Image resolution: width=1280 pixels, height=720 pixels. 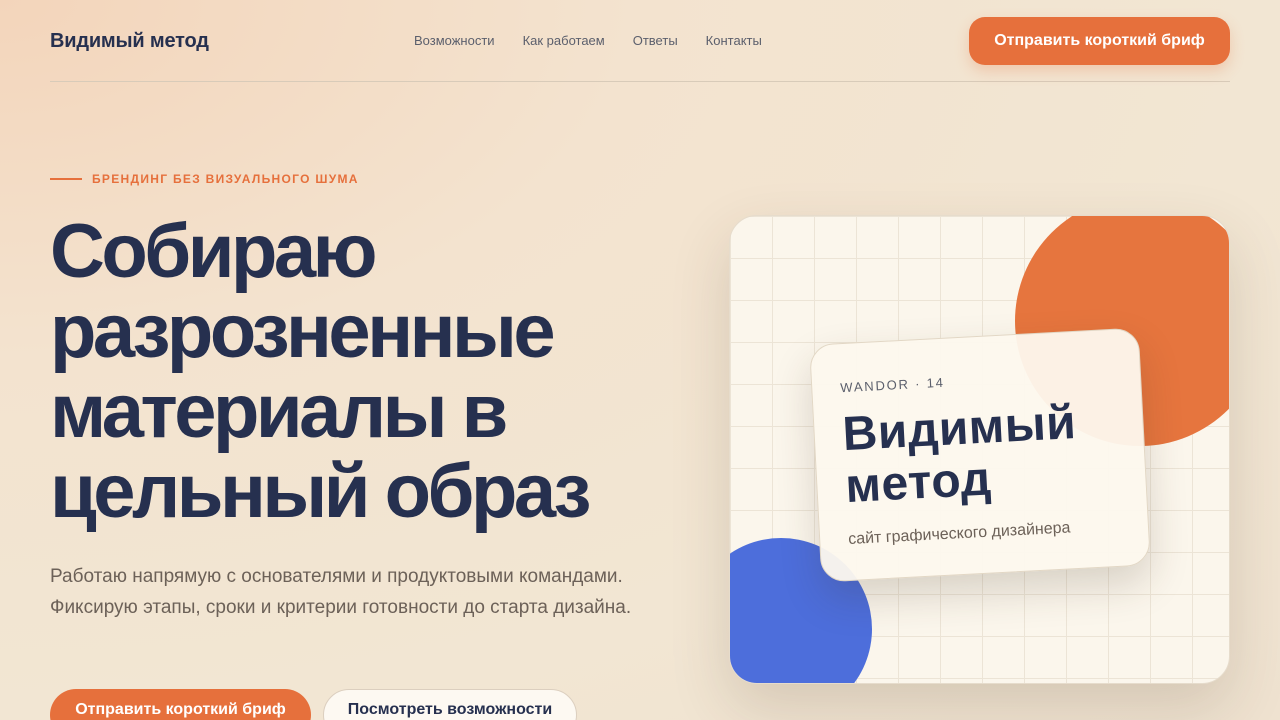 I want to click on main-nav: Возможности Как работаем Ответы Контакты, so click(x=588, y=40).